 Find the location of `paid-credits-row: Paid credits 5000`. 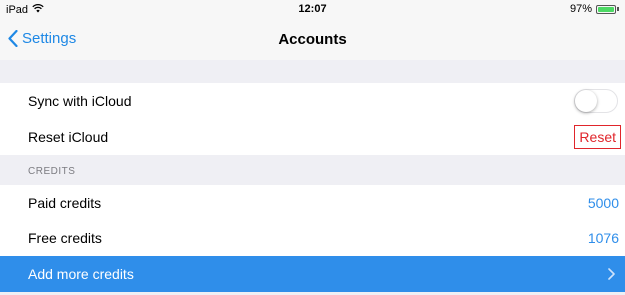

paid-credits-row: Paid credits 5000 is located at coordinates (312, 203).